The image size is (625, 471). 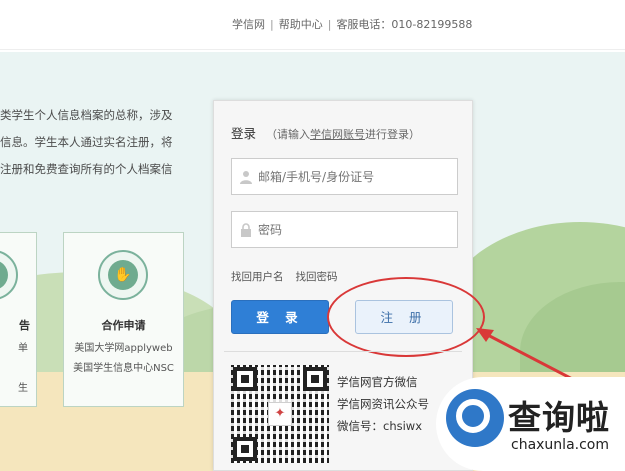 What do you see at coordinates (337, 134) in the screenshot?
I see `account-link: 学信网账号` at bounding box center [337, 134].